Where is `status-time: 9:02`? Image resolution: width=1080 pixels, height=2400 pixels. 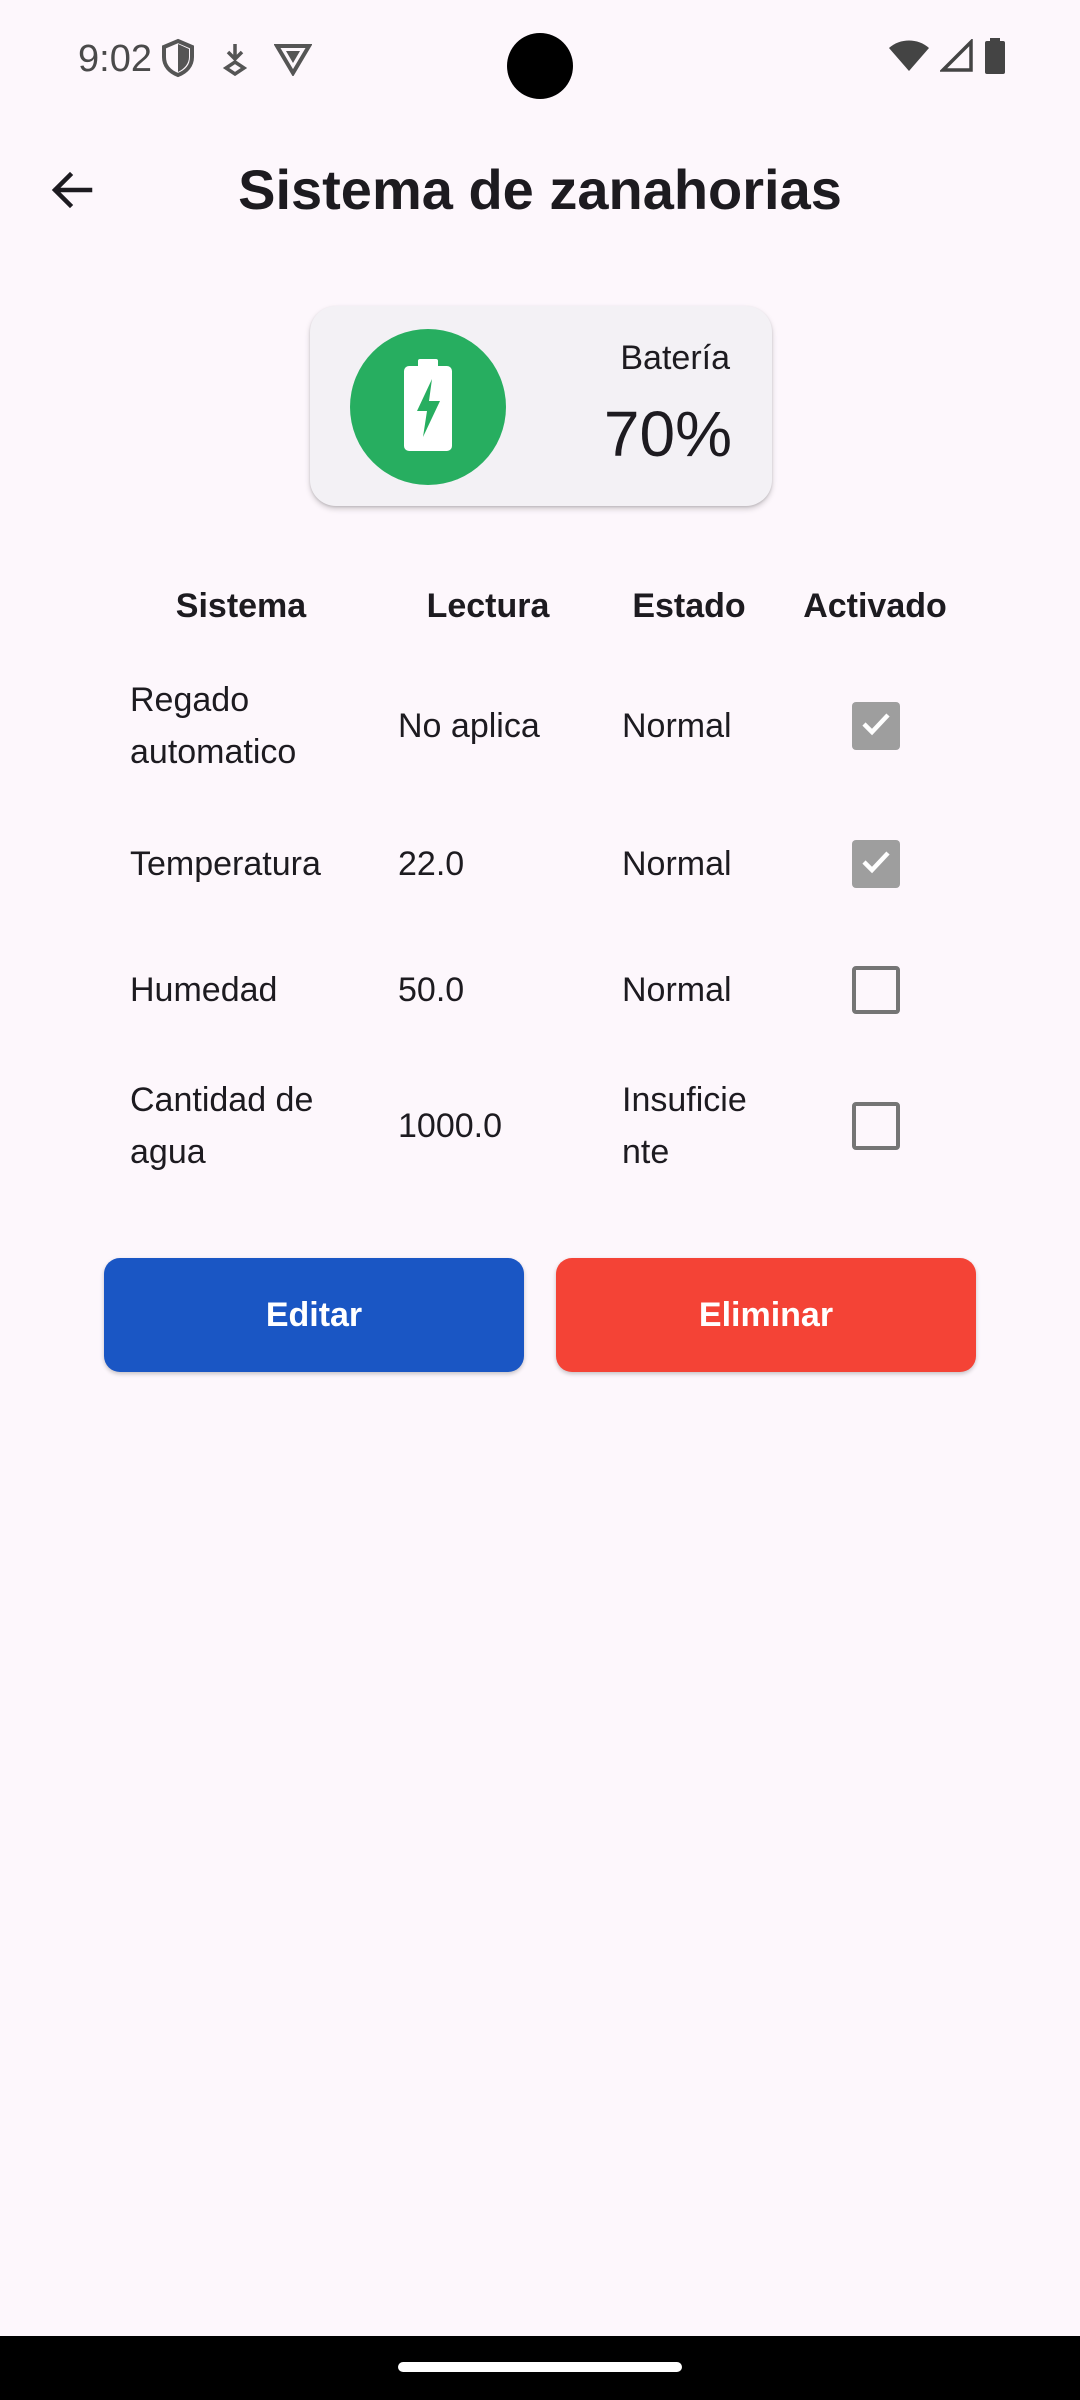
status-time: 9:02 is located at coordinates (115, 59).